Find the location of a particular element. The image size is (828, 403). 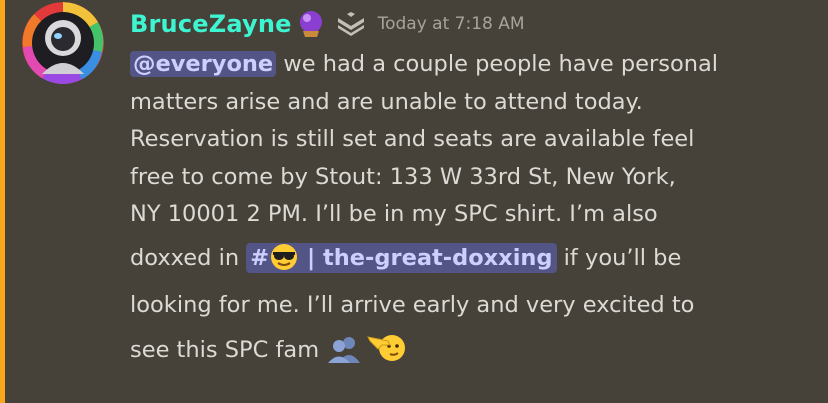

chevron-rank-icon is located at coordinates (351, 24).